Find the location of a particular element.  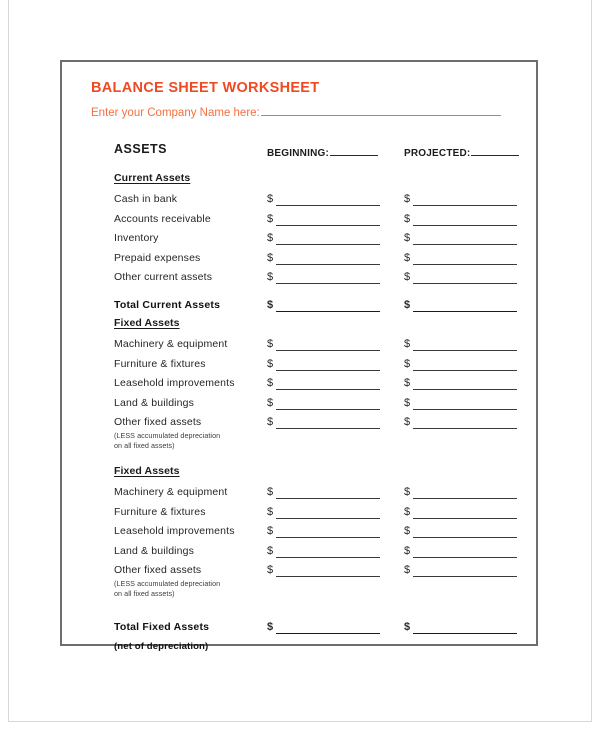

row-label-total: Total Current Assets is located at coordinates (167, 304).